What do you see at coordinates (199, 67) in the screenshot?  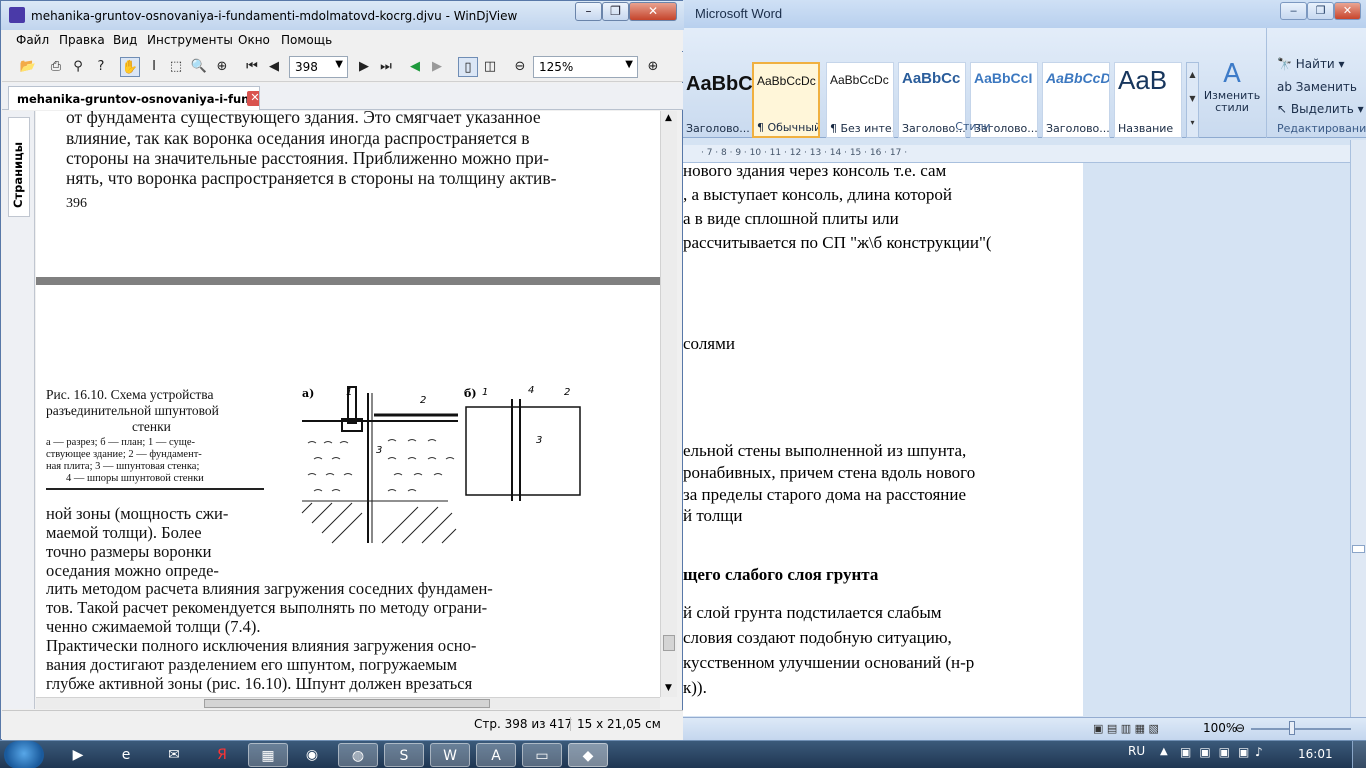 I see `zoom-icon: 🔍` at bounding box center [199, 67].